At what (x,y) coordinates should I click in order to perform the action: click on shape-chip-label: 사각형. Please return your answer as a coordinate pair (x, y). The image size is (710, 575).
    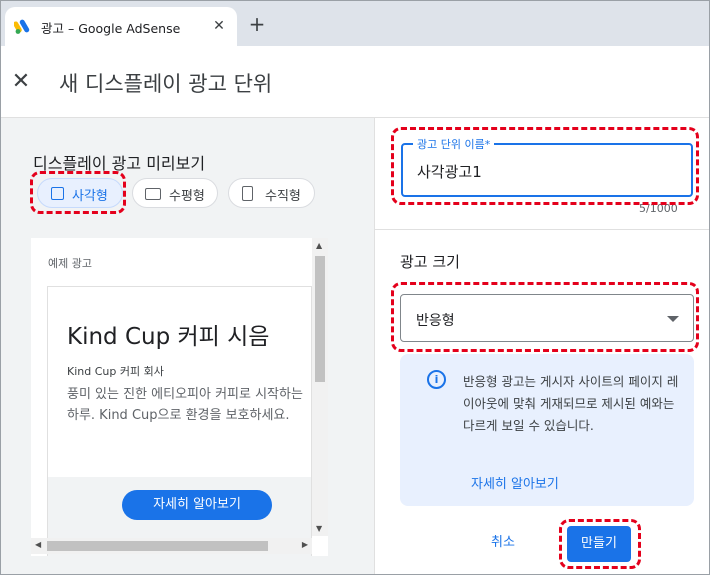
    Looking at the image, I should click on (90, 196).